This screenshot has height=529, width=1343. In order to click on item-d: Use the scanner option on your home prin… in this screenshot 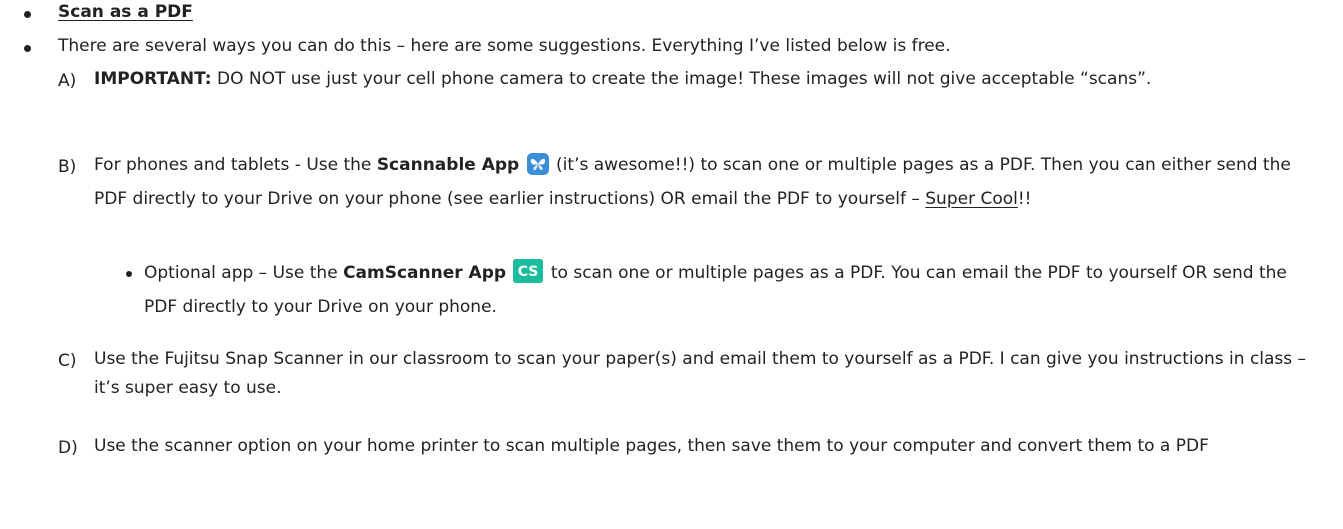, I will do `click(651, 446)`.